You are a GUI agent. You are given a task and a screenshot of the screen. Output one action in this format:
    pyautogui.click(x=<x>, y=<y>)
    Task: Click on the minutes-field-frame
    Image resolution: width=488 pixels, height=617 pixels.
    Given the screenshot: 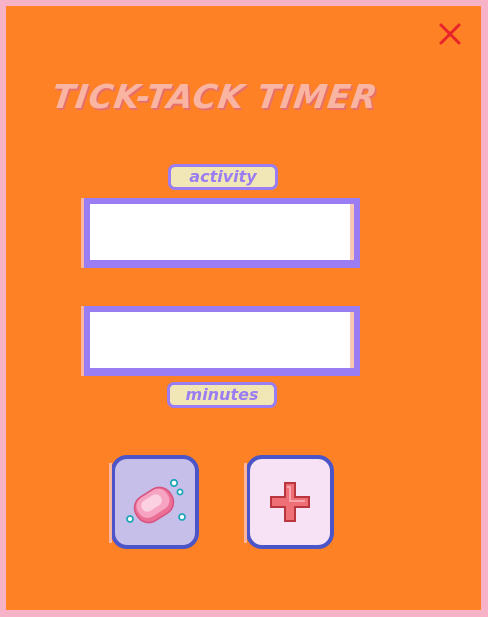 What is the action you would take?
    pyautogui.click(x=220, y=341)
    